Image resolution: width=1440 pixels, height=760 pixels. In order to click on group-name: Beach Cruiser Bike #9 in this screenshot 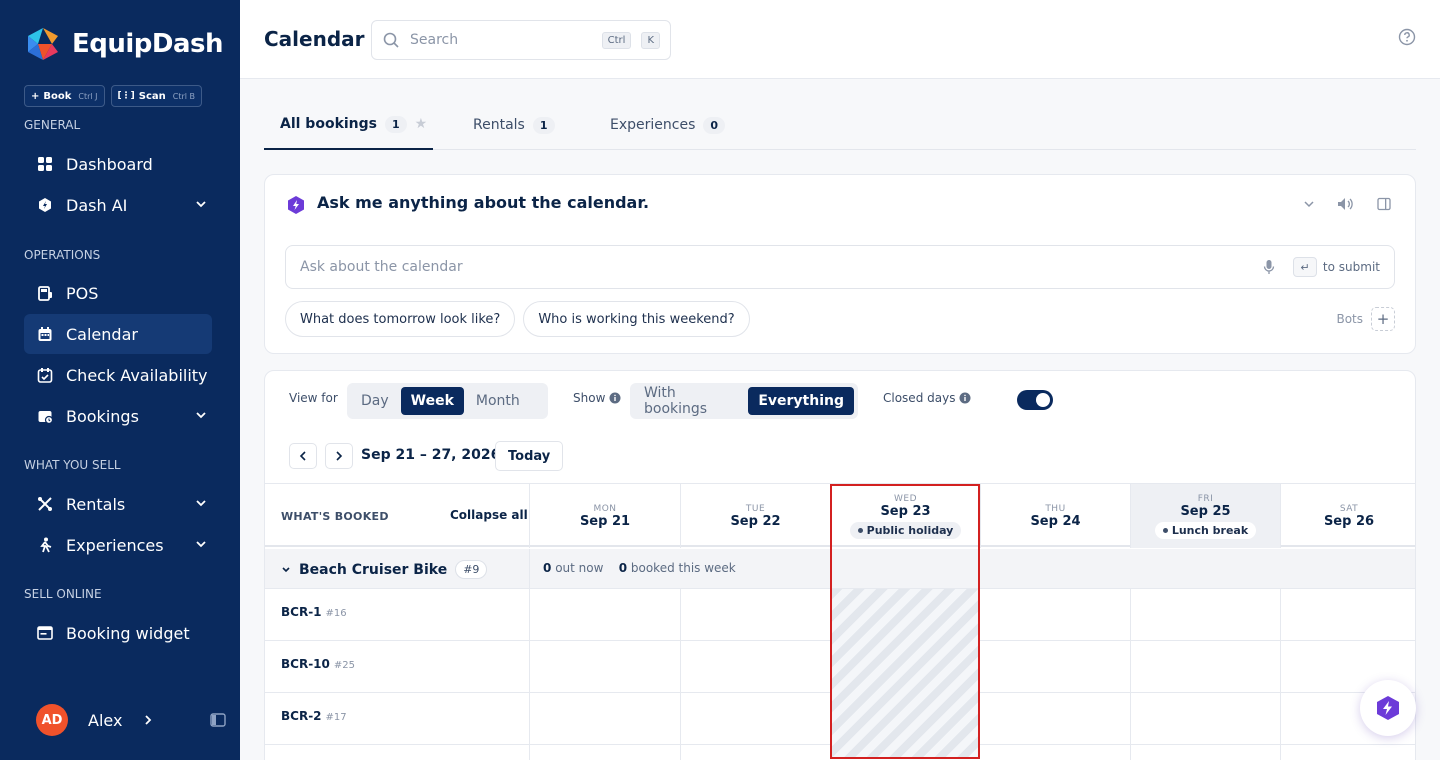, I will do `click(384, 569)`.